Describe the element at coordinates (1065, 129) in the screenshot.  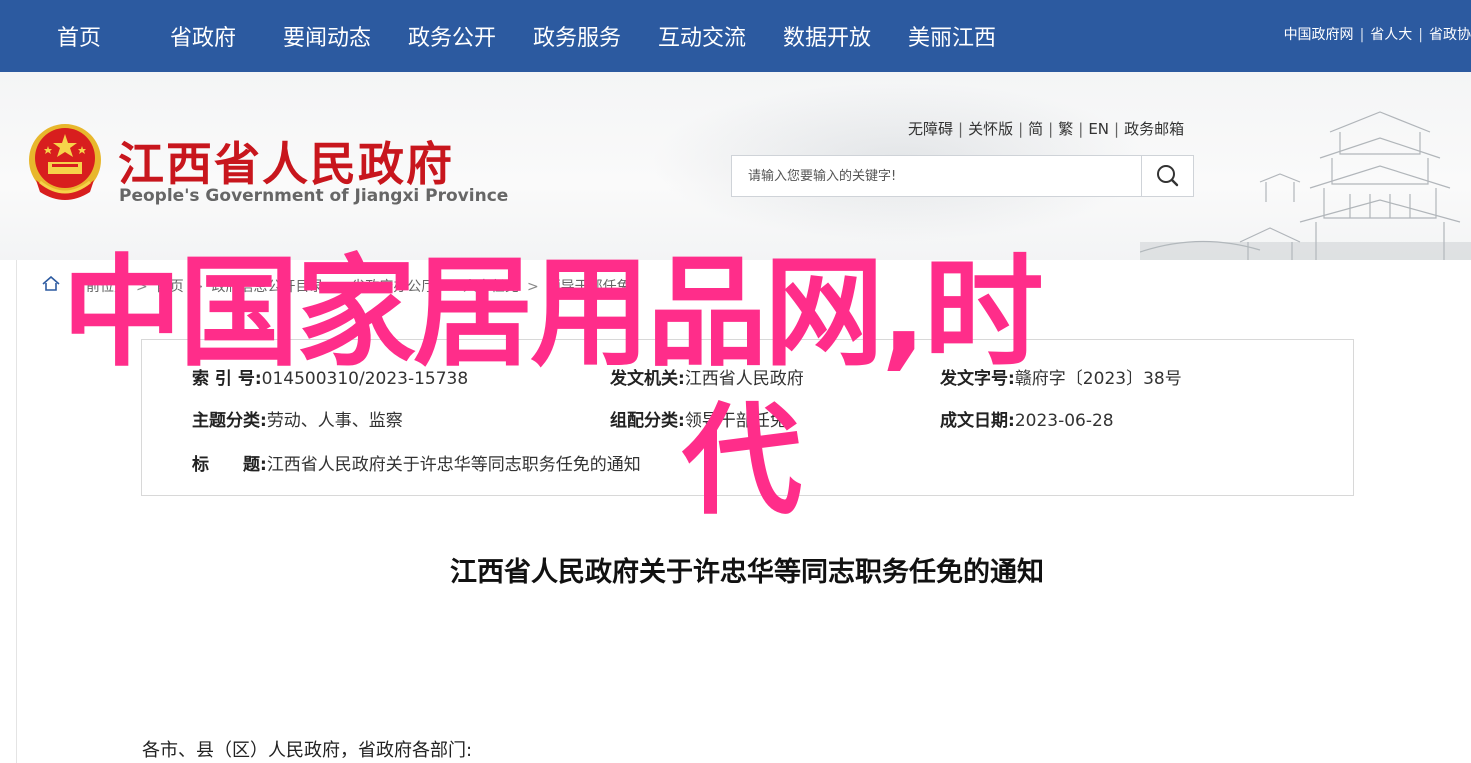
I see `traditional-chinese-link: 繁` at that location.